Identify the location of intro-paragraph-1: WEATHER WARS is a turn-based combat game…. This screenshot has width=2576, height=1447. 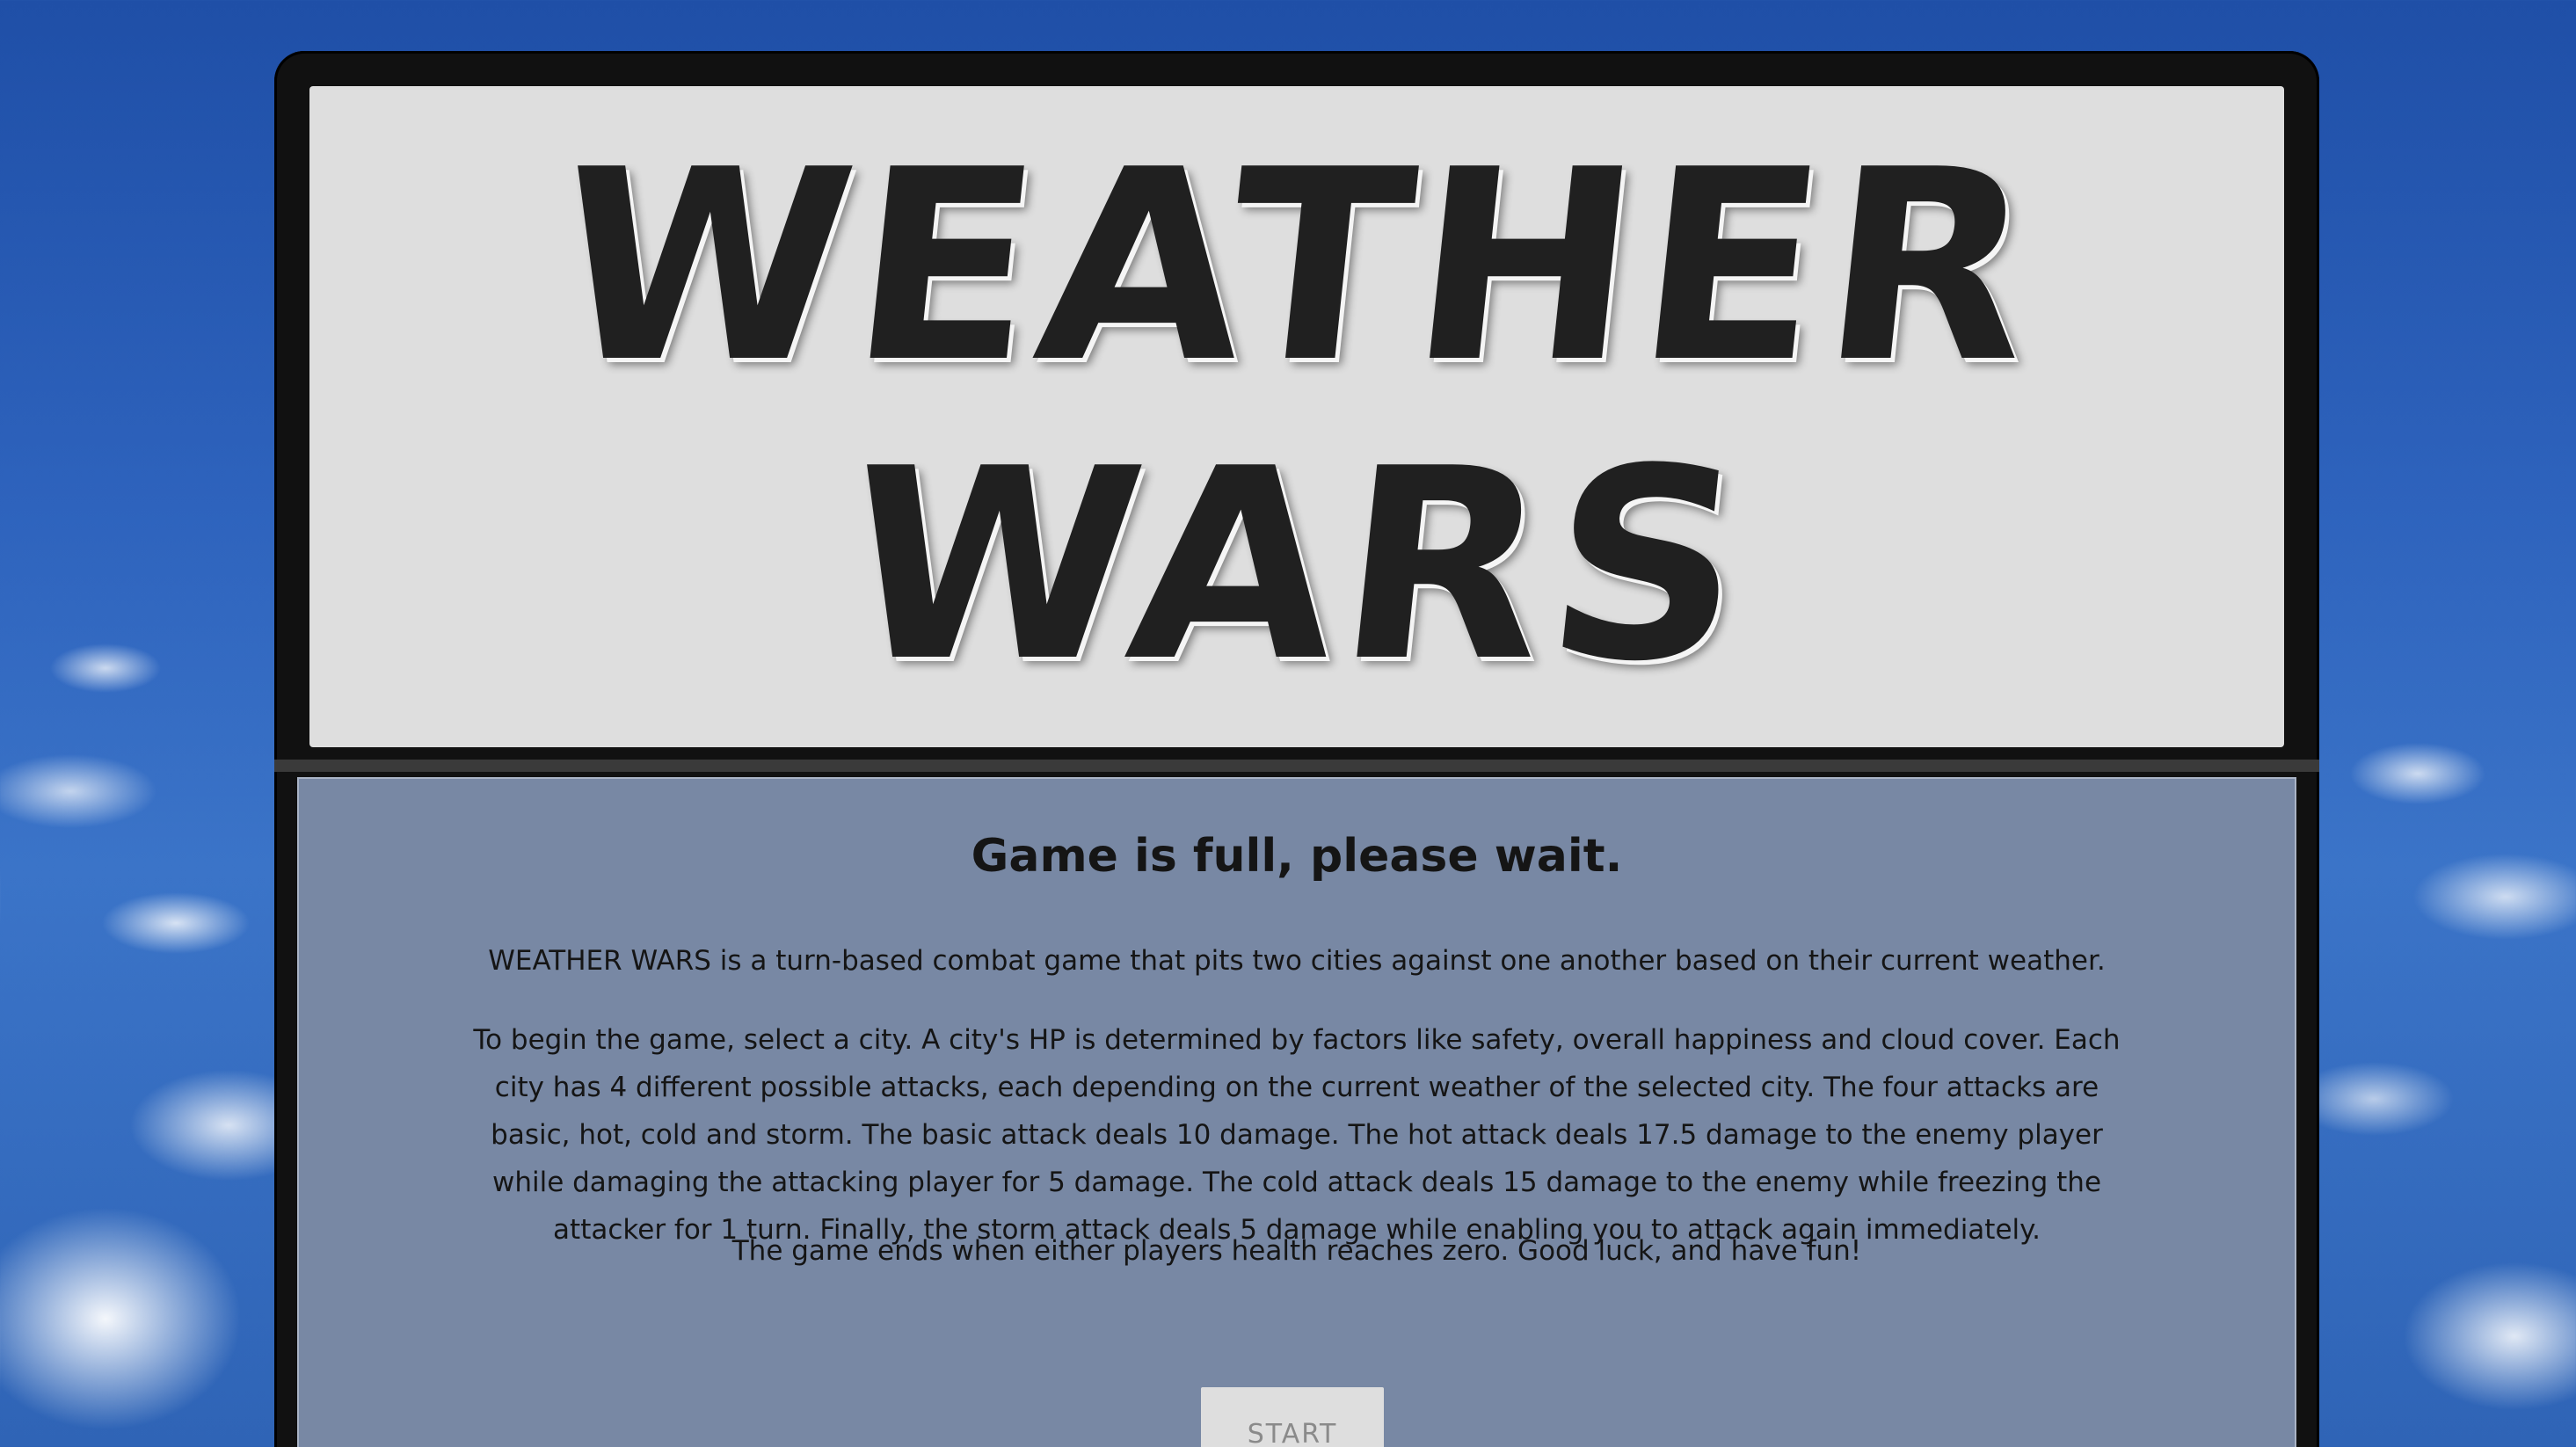
(1297, 961).